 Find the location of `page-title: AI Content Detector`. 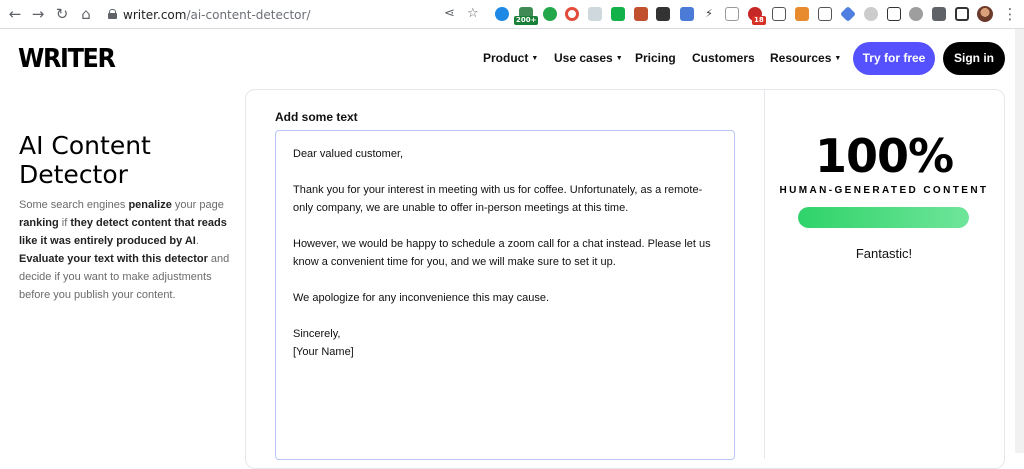

page-title: AI Content Detector is located at coordinates (85, 160).